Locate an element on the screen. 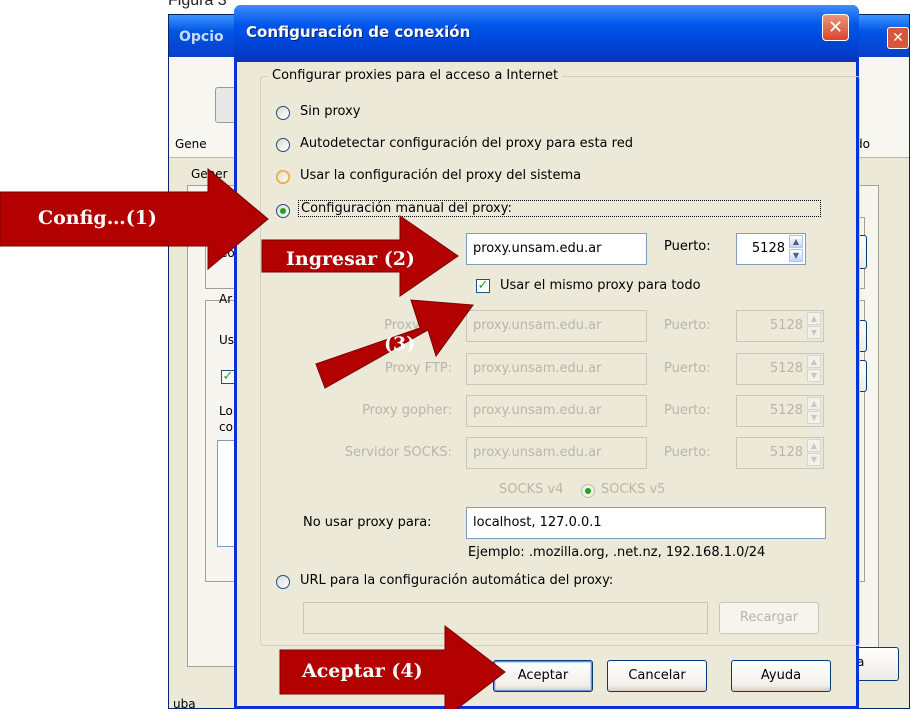  annotation-step-4: Aceptar (4) is located at coordinates (362, 671).